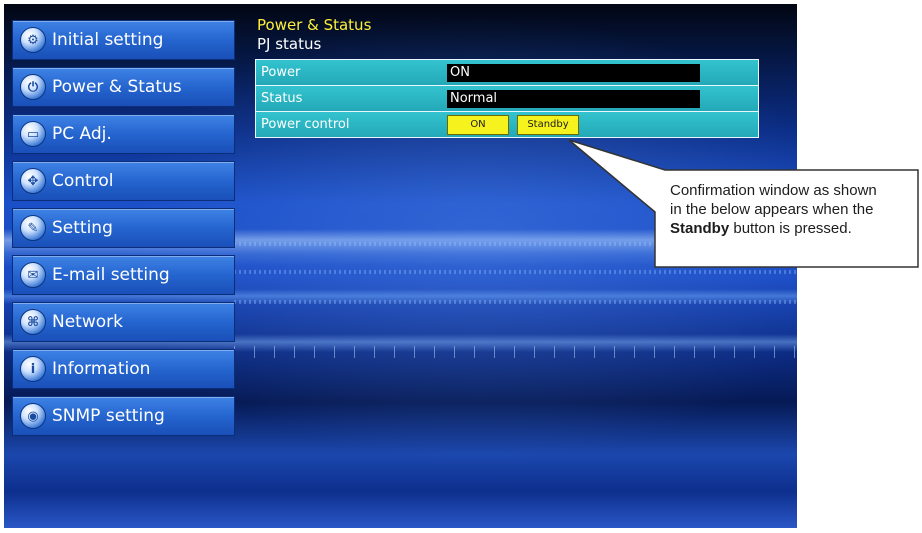 This screenshot has height=533, width=922. I want to click on callout-line-3: Standby button is pressed., so click(790, 228).